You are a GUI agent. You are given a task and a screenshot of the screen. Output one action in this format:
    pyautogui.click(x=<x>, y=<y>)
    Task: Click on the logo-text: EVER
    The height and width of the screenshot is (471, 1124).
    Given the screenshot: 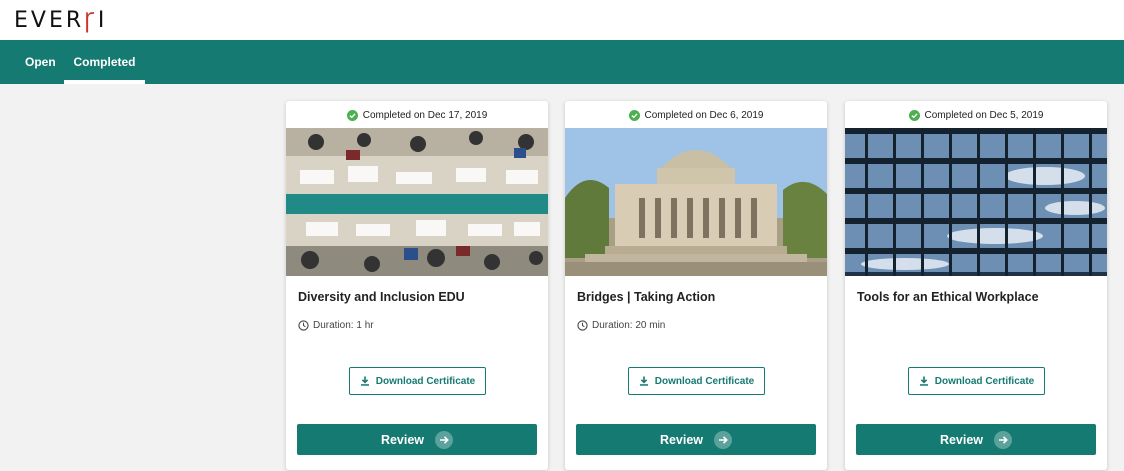 What is the action you would take?
    pyautogui.click(x=49, y=20)
    